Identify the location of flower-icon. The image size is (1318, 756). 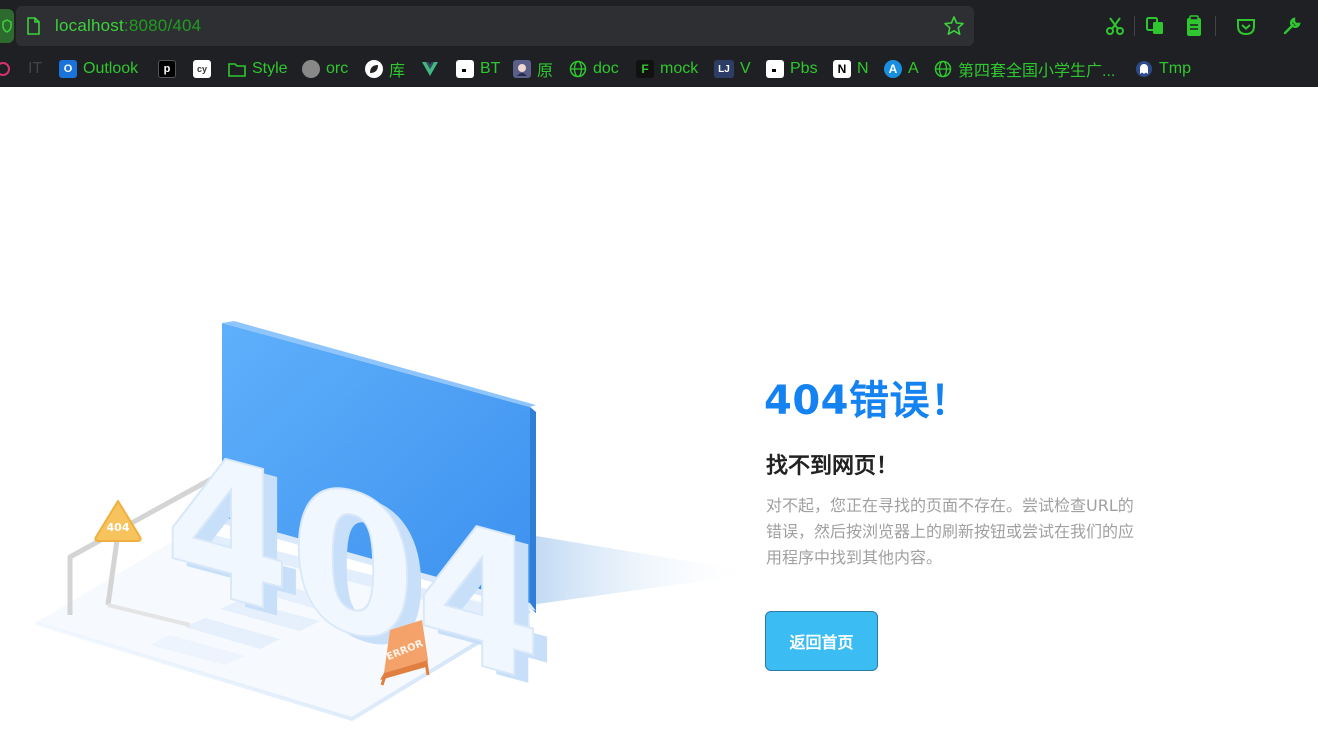
(6, 69).